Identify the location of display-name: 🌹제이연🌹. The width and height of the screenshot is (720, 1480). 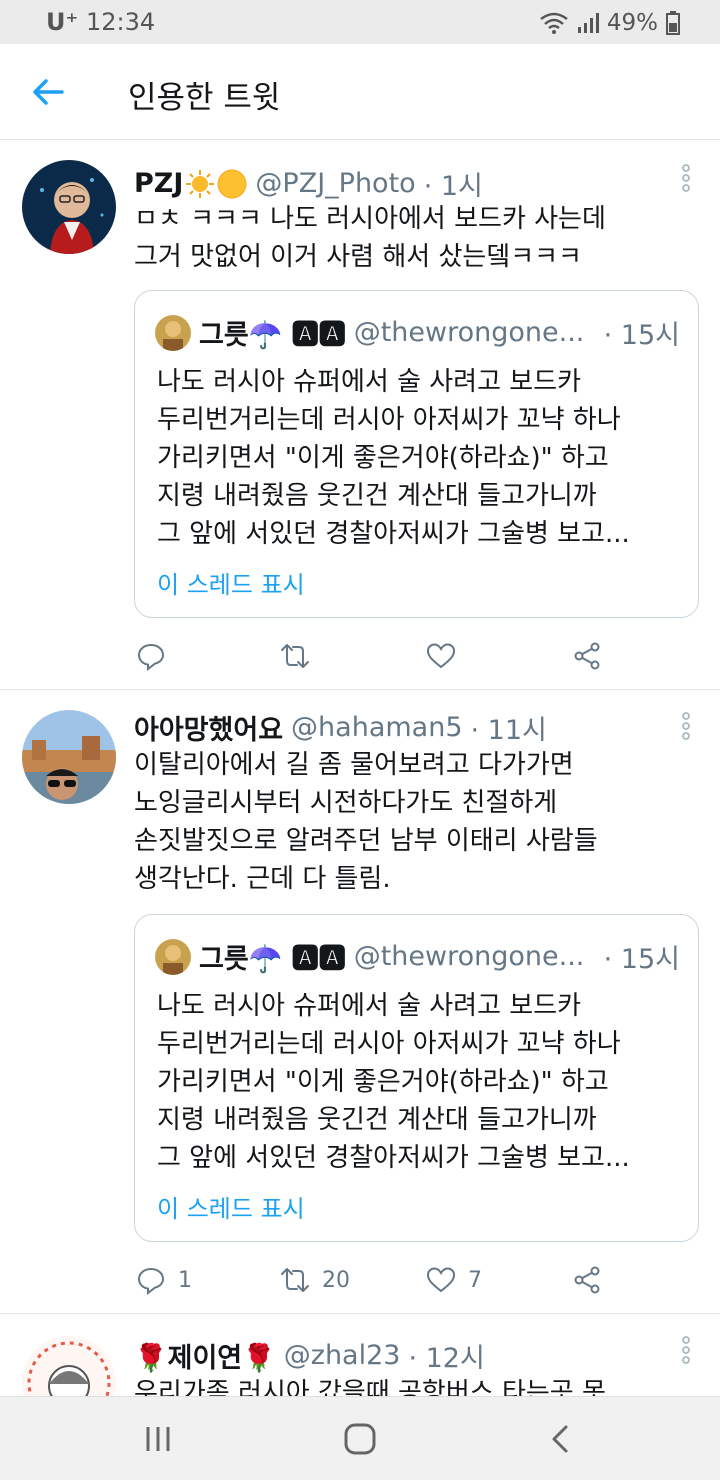
(205, 1355).